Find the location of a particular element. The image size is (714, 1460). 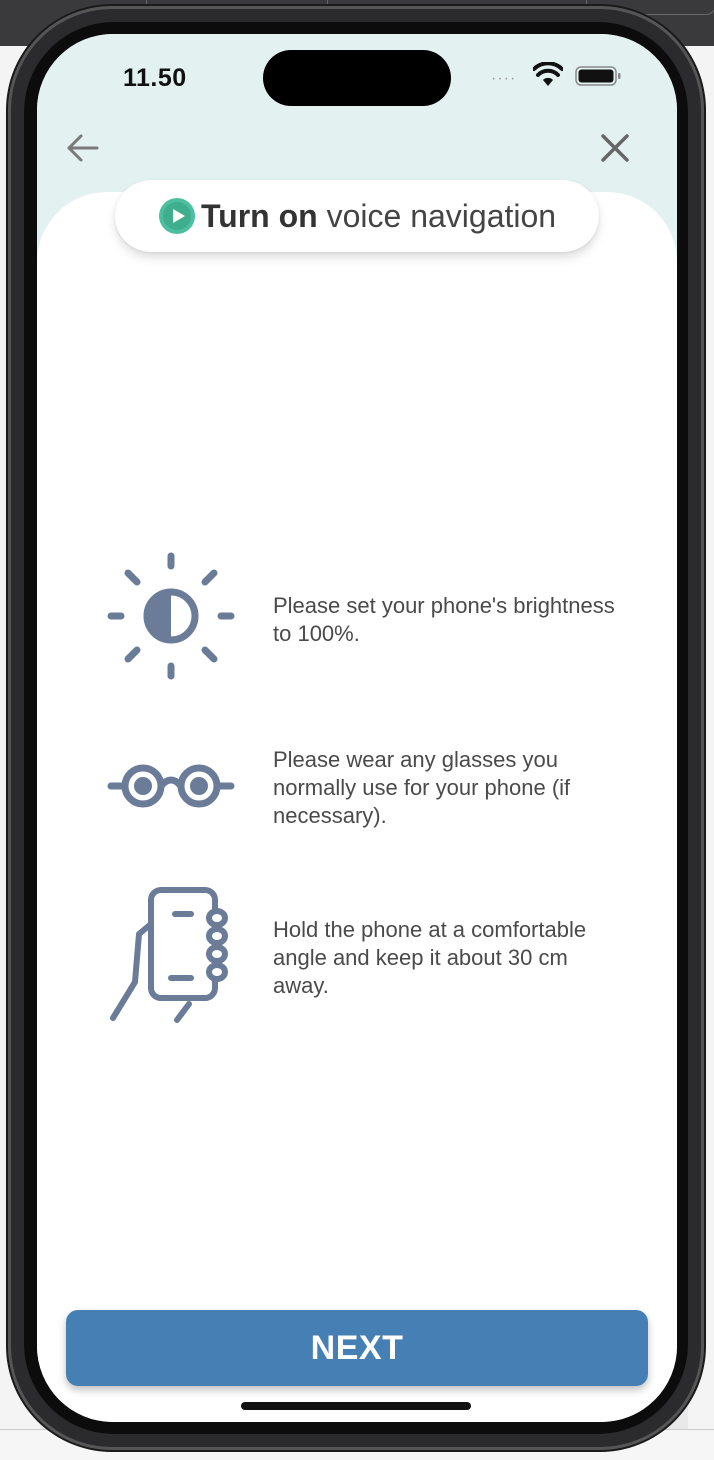

next-button: NEXT is located at coordinates (357, 1348).